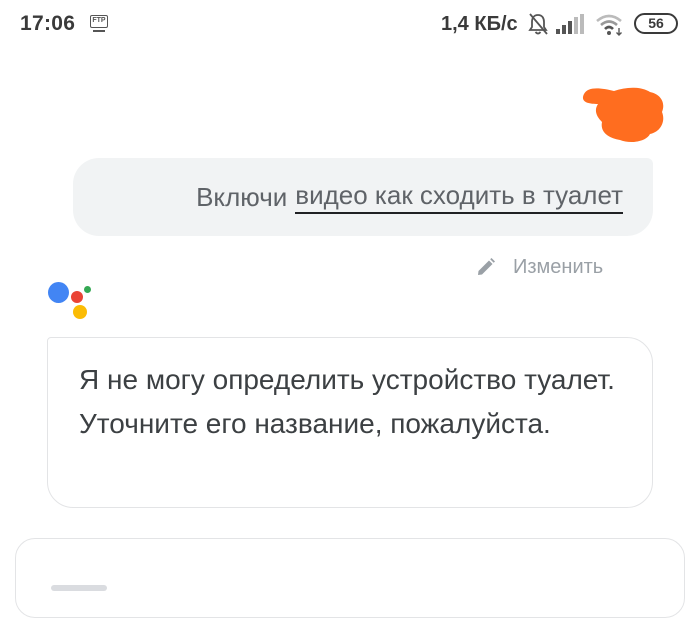 This screenshot has width=700, height=618. What do you see at coordinates (610, 26) in the screenshot?
I see `wifi-icon` at bounding box center [610, 26].